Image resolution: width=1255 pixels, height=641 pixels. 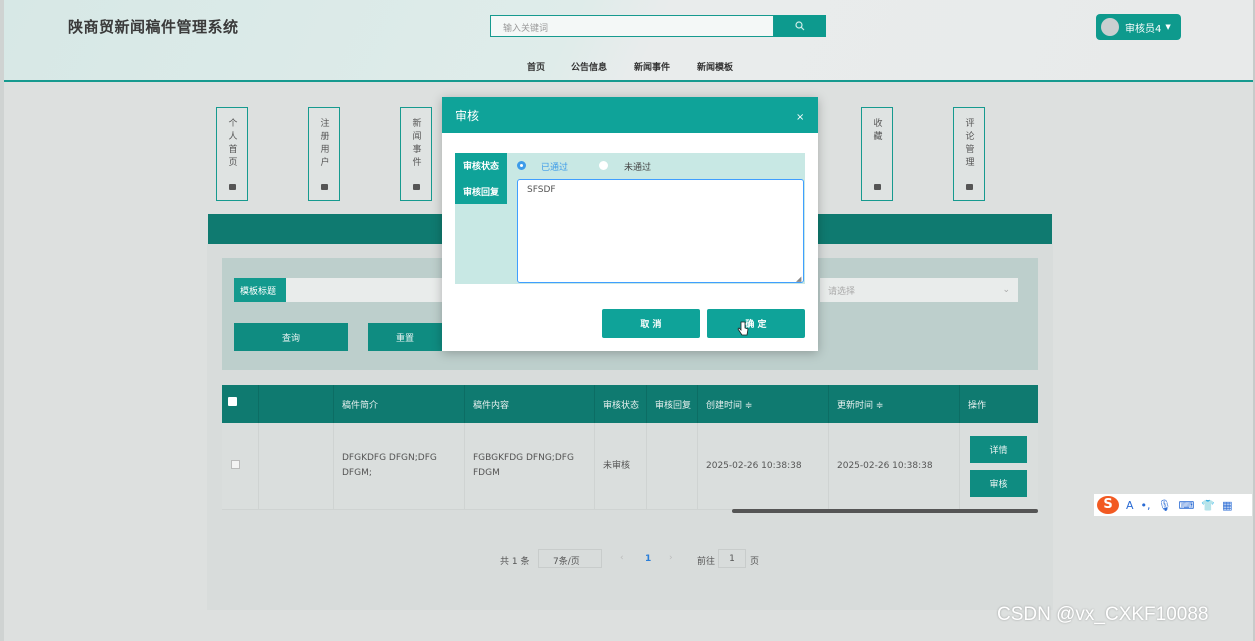 What do you see at coordinates (260, 290) in the screenshot?
I see `template-title-label: 模板标题` at bounding box center [260, 290].